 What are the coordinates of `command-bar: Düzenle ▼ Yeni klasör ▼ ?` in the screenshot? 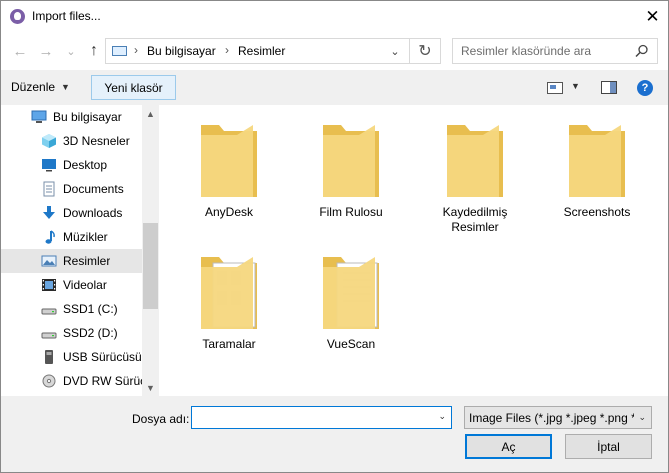 It's located at (334, 87).